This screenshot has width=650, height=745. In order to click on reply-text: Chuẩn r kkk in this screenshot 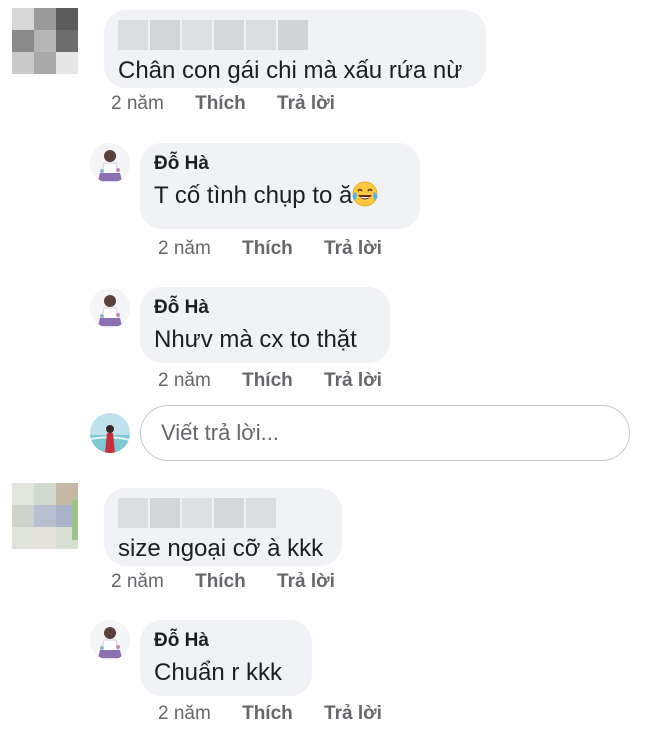, I will do `click(218, 672)`.